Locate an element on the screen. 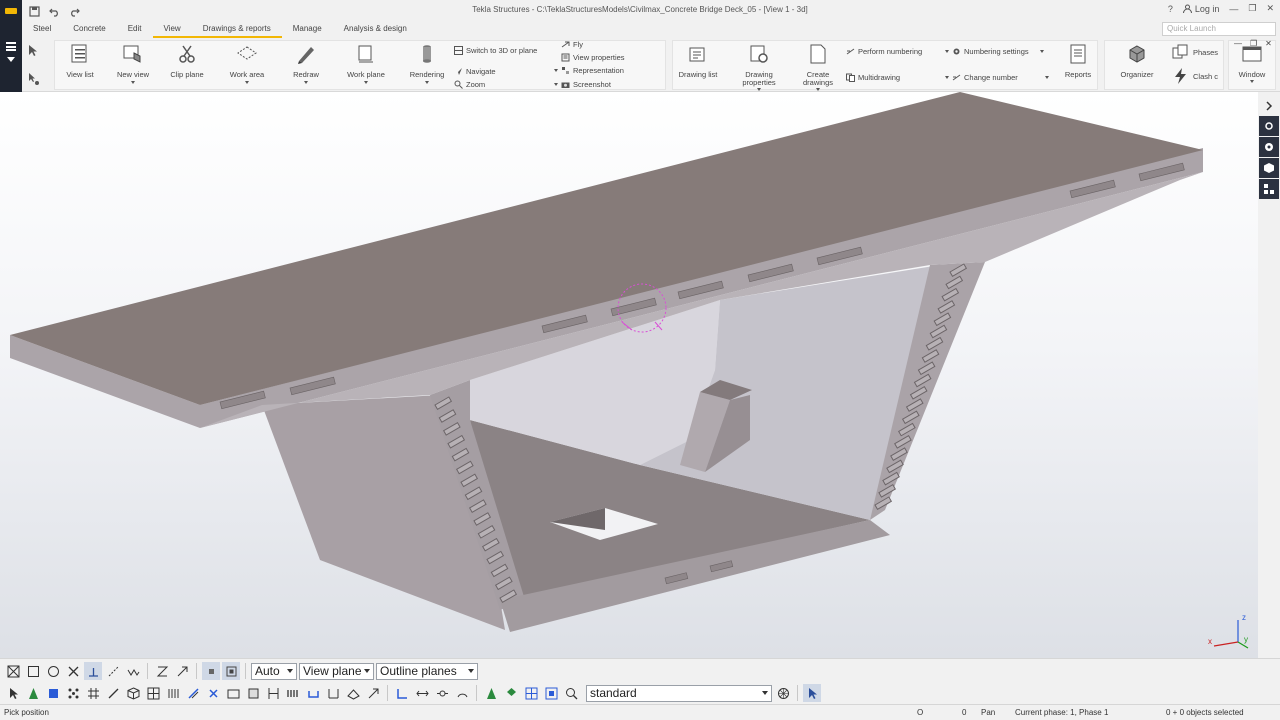  select-rebar-group-icon is located at coordinates (313, 693).